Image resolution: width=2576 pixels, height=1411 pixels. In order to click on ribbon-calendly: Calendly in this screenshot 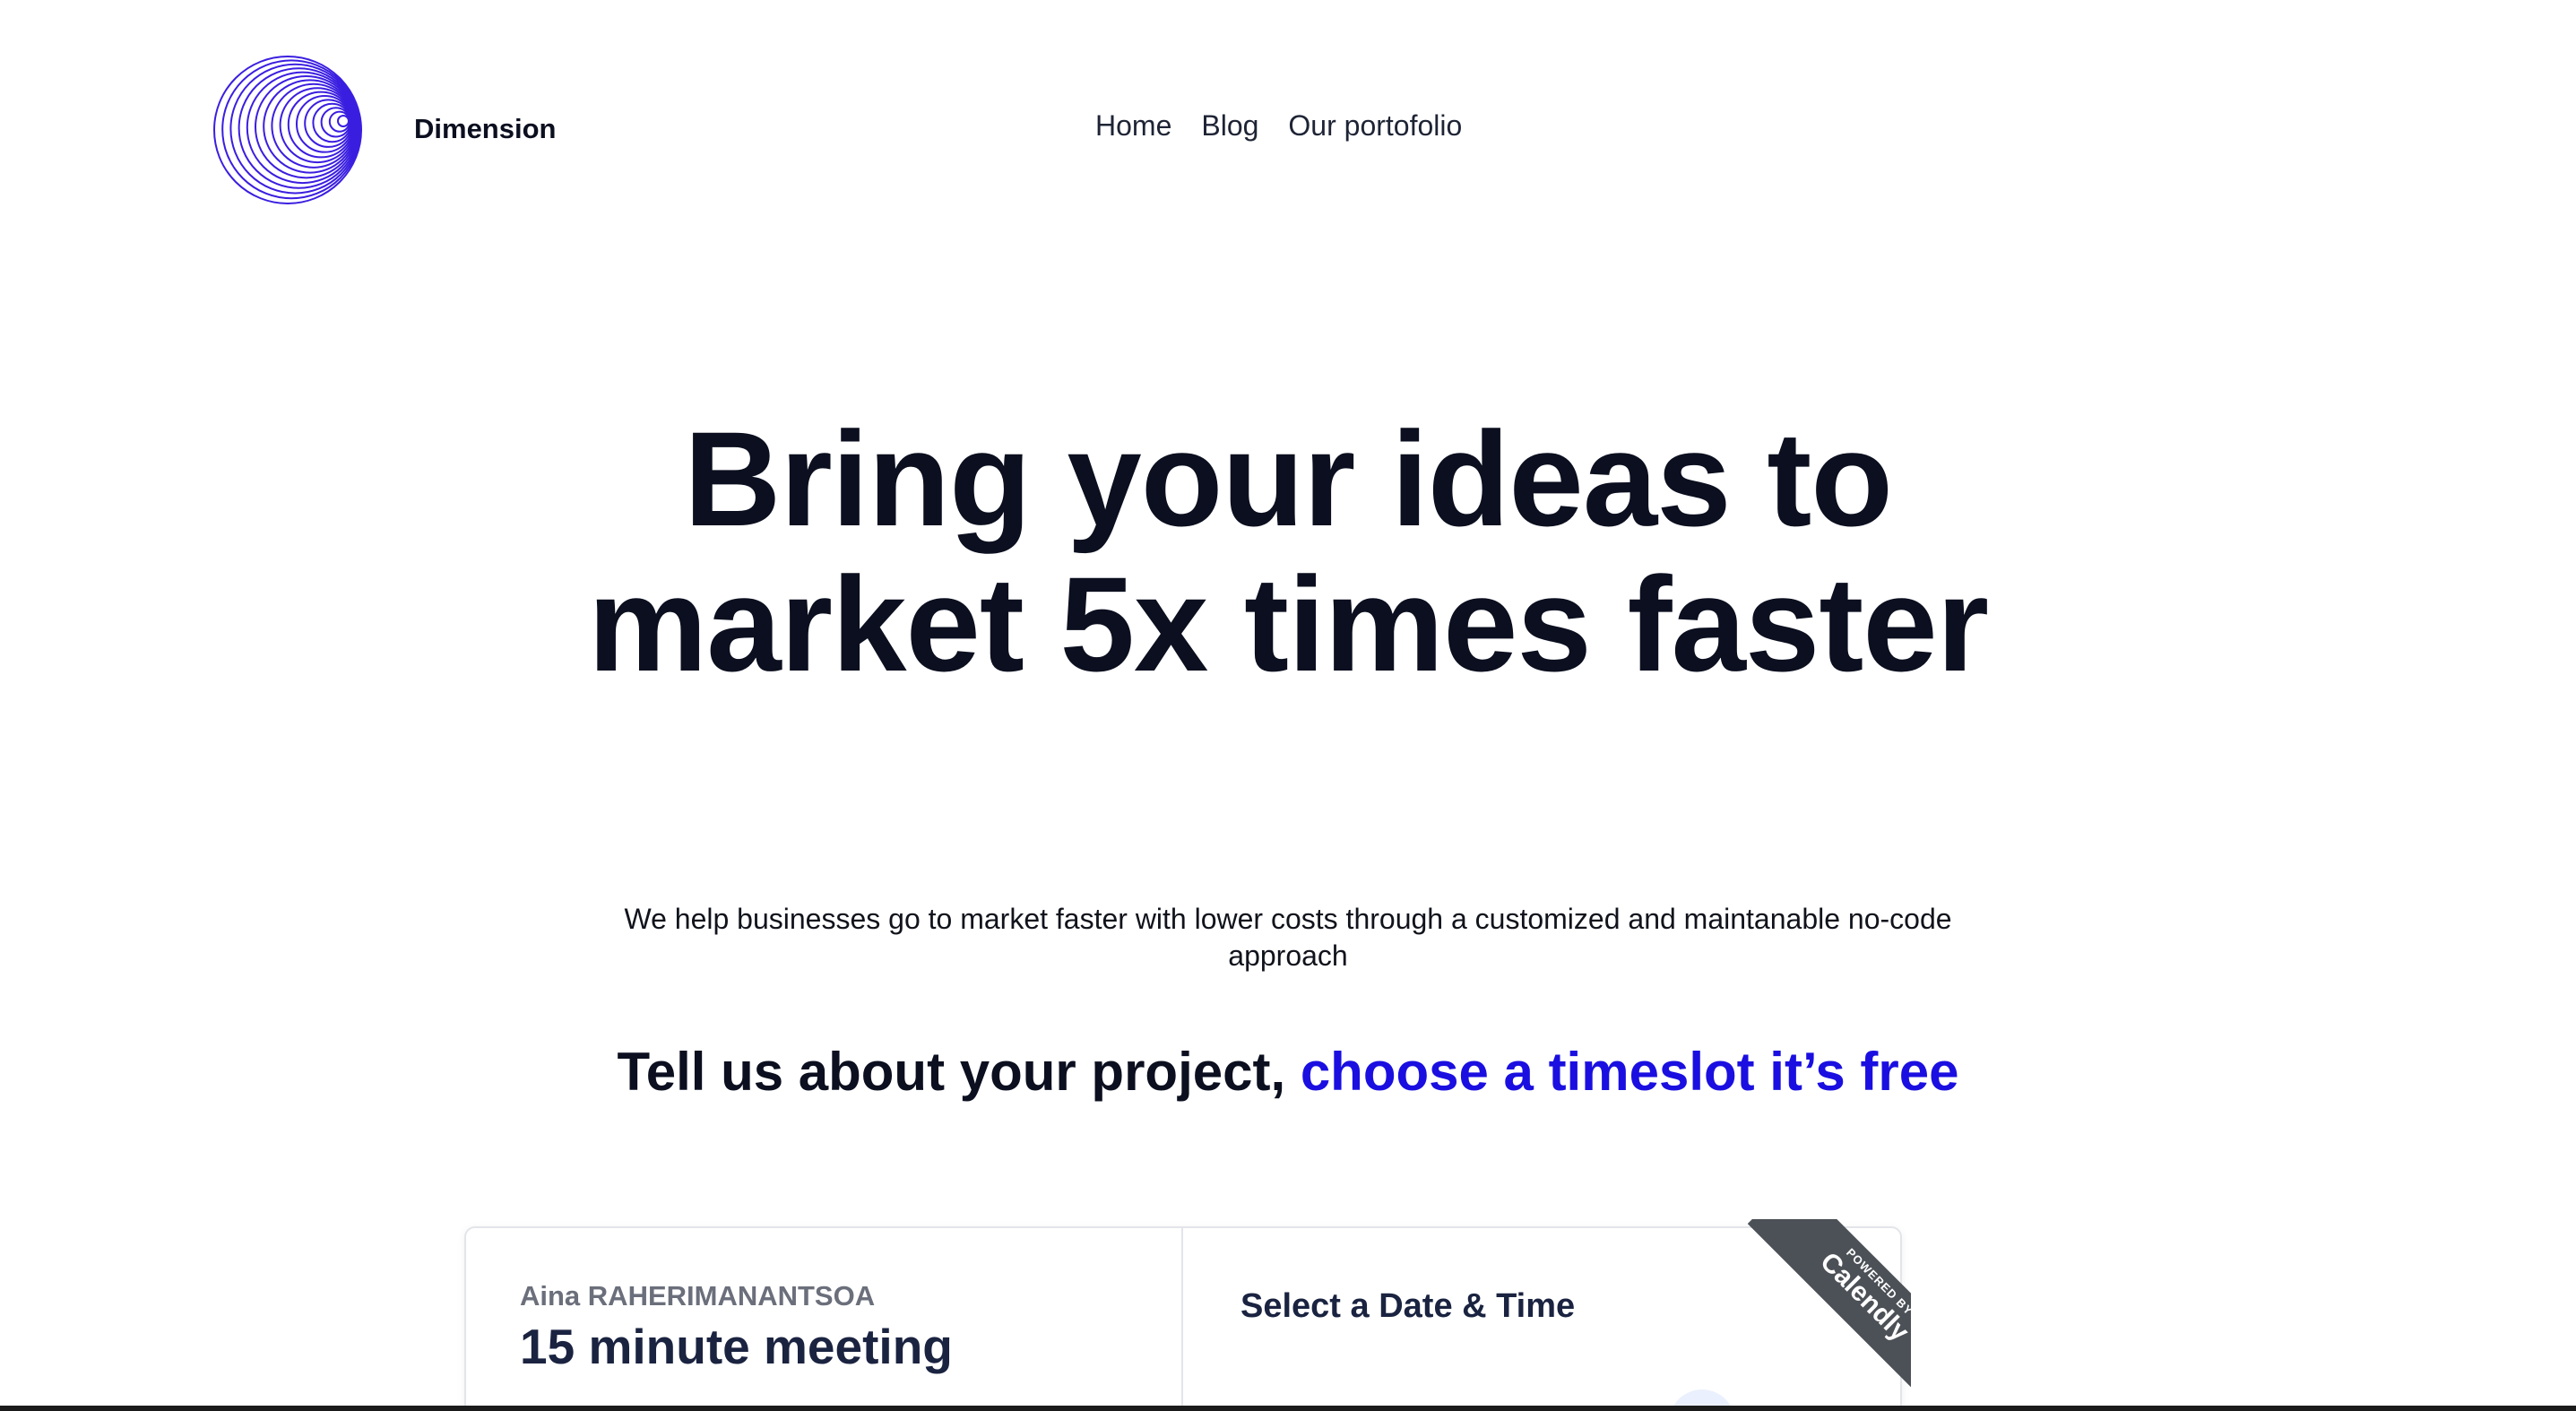, I will do `click(1862, 1296)`.